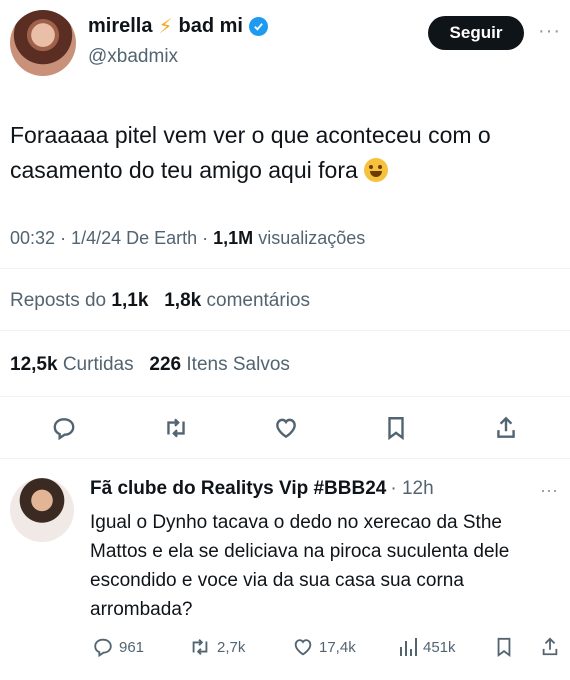 Image resolution: width=570 pixels, height=680 pixels. What do you see at coordinates (439, 647) in the screenshot?
I see `reply-views-count: 451k` at bounding box center [439, 647].